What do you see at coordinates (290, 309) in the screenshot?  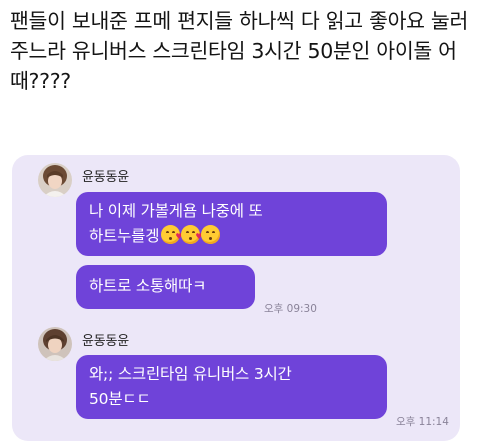 I see `message-timestamp: 오후 09:30` at bounding box center [290, 309].